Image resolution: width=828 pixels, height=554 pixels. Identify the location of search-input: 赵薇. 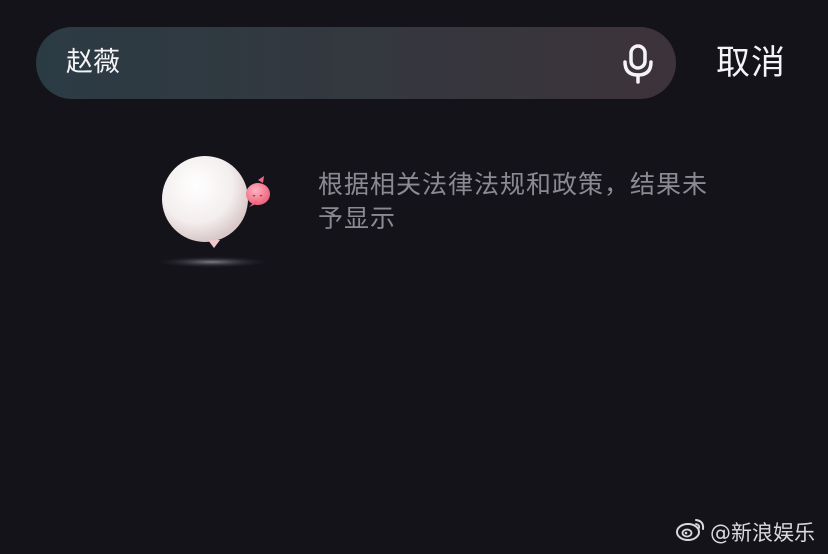
(336, 63).